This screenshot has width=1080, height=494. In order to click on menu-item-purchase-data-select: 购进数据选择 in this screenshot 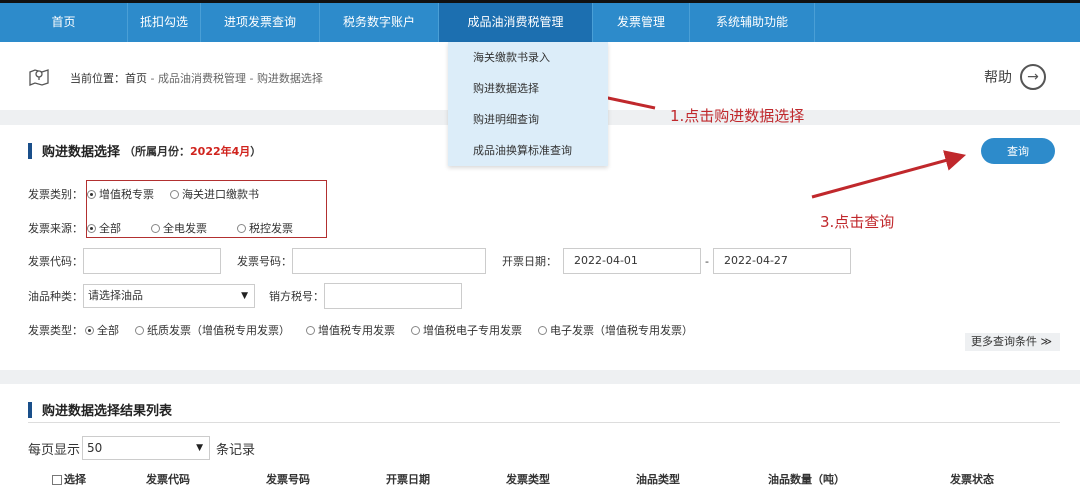, I will do `click(528, 88)`.